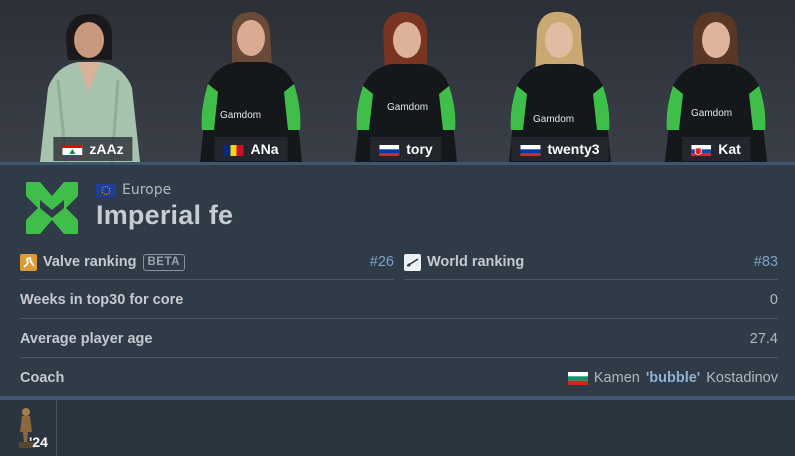 This screenshot has width=795, height=456. What do you see at coordinates (397, 428) in the screenshot?
I see `trophy-bar` at bounding box center [397, 428].